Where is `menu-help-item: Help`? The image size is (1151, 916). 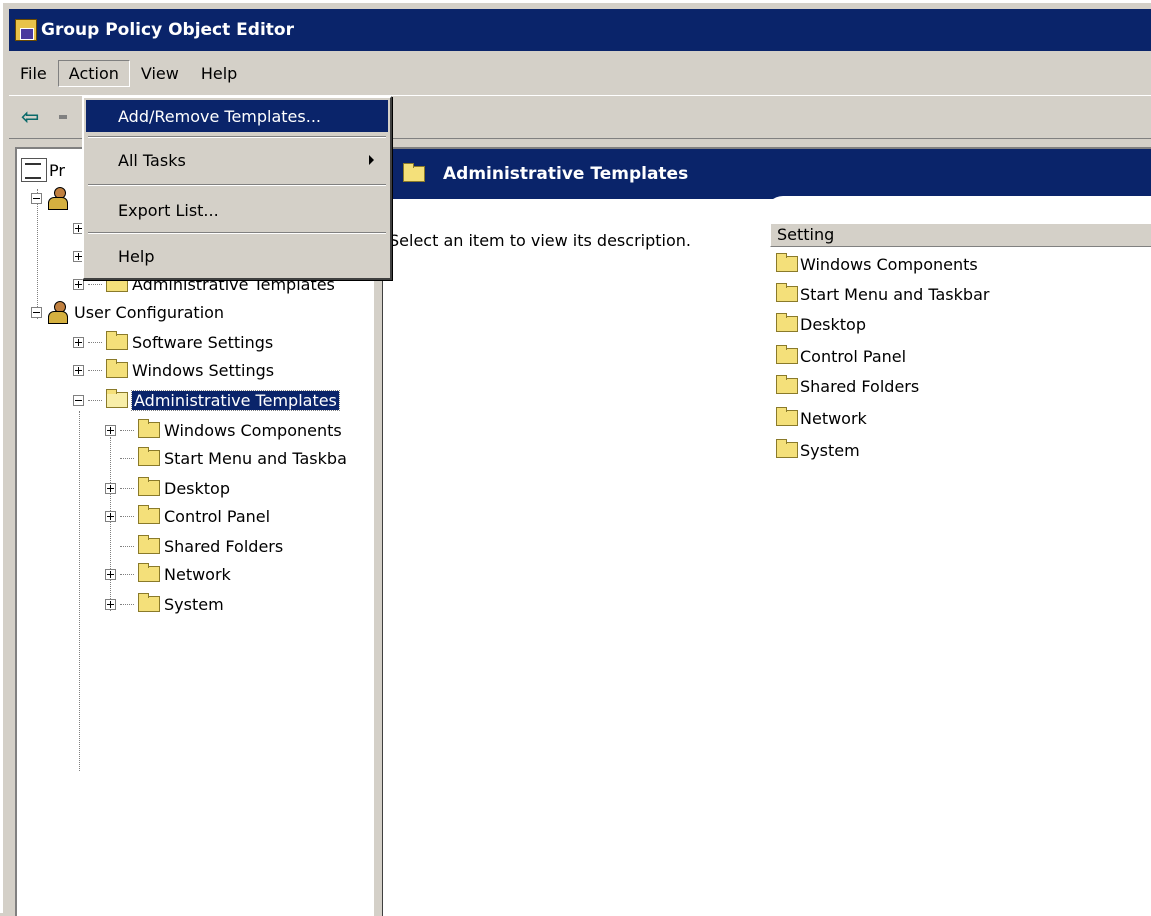
menu-help-item: Help is located at coordinates (237, 256).